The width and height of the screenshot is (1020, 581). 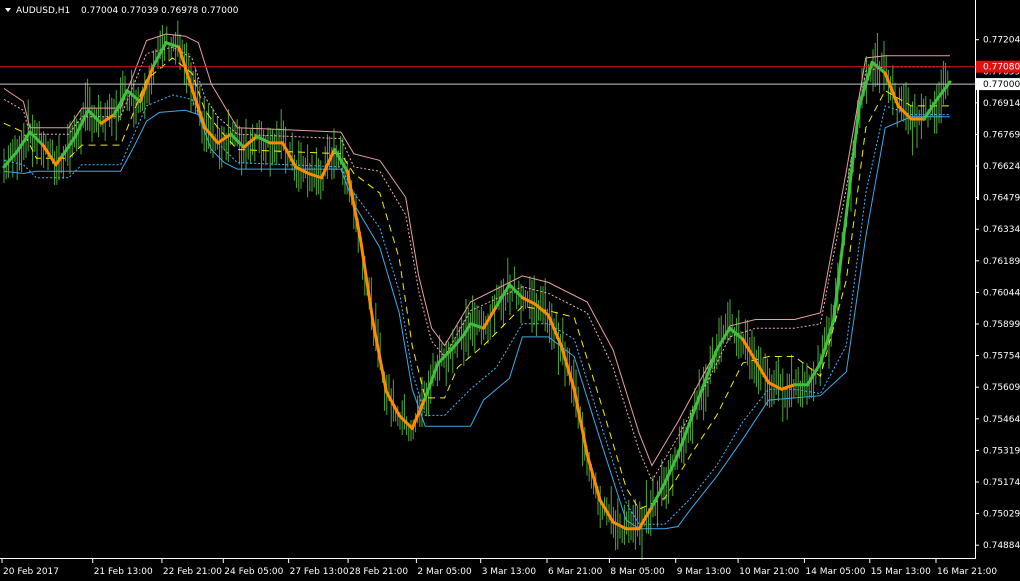 What do you see at coordinates (901, 572) in the screenshot?
I see `x-tick-label: 15 Mar 13:00` at bounding box center [901, 572].